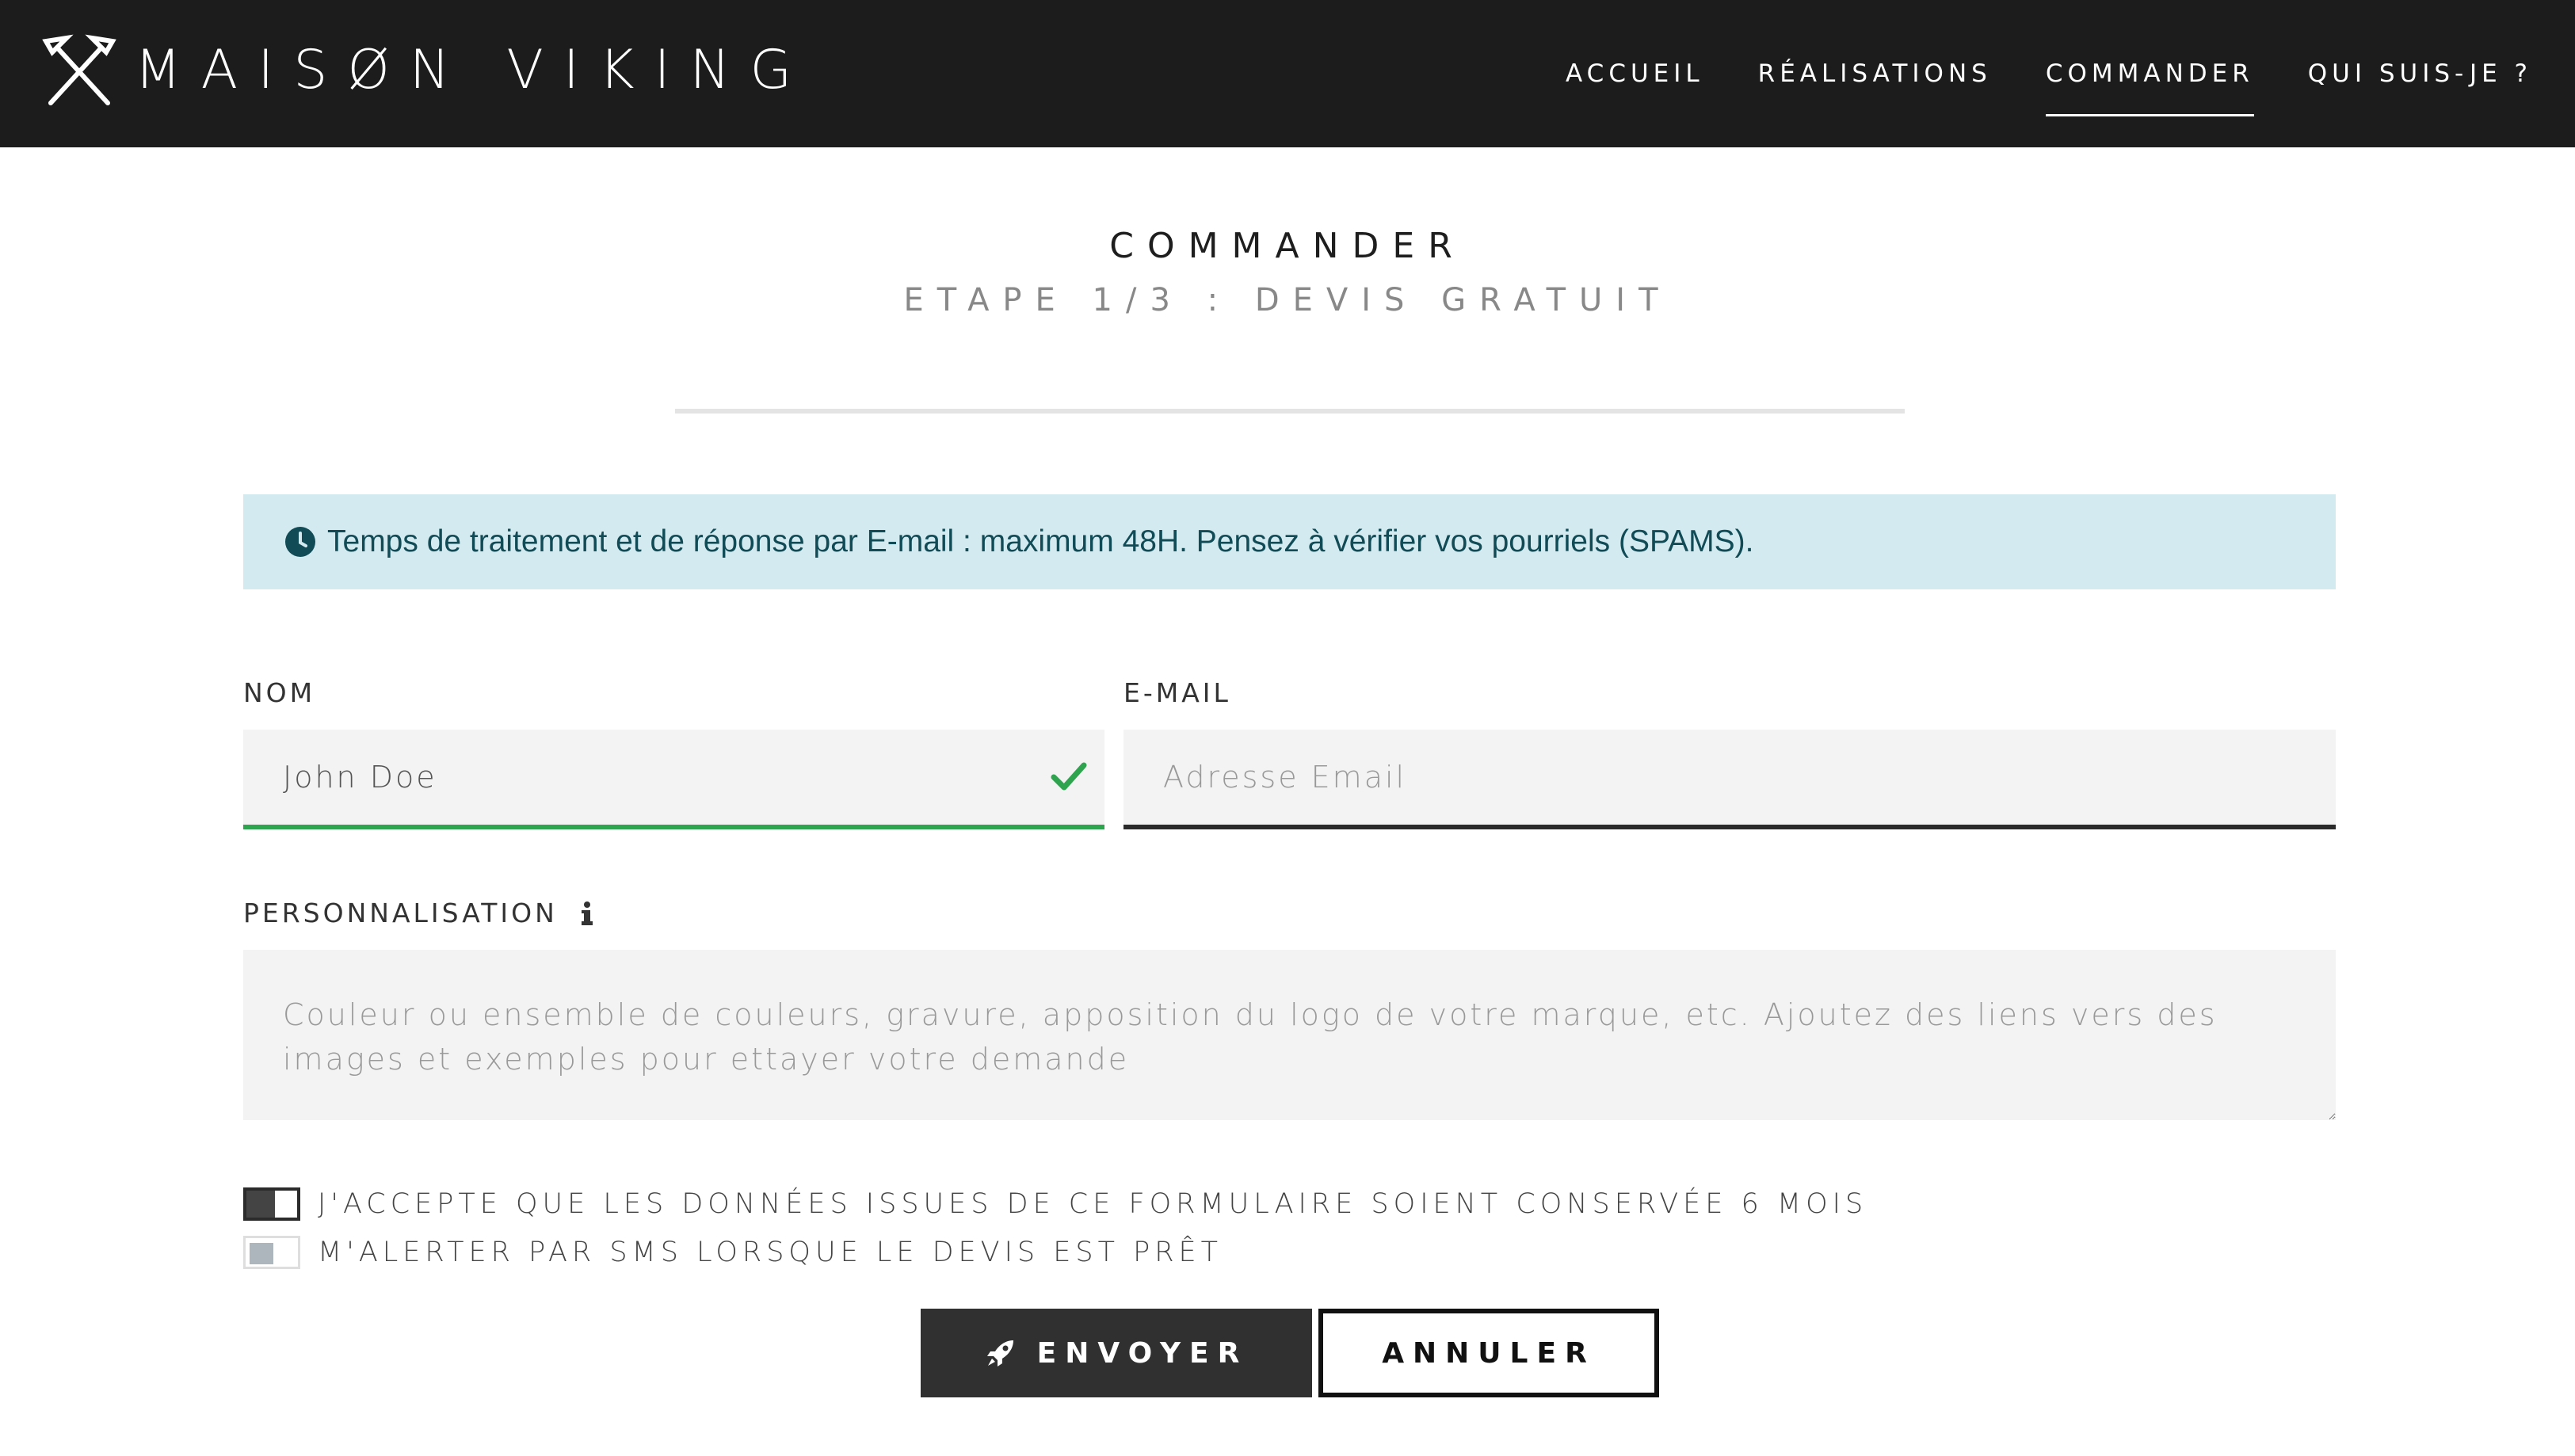 Image resolution: width=2575 pixels, height=1456 pixels. I want to click on personalisation-textarea, so click(1289, 1035).